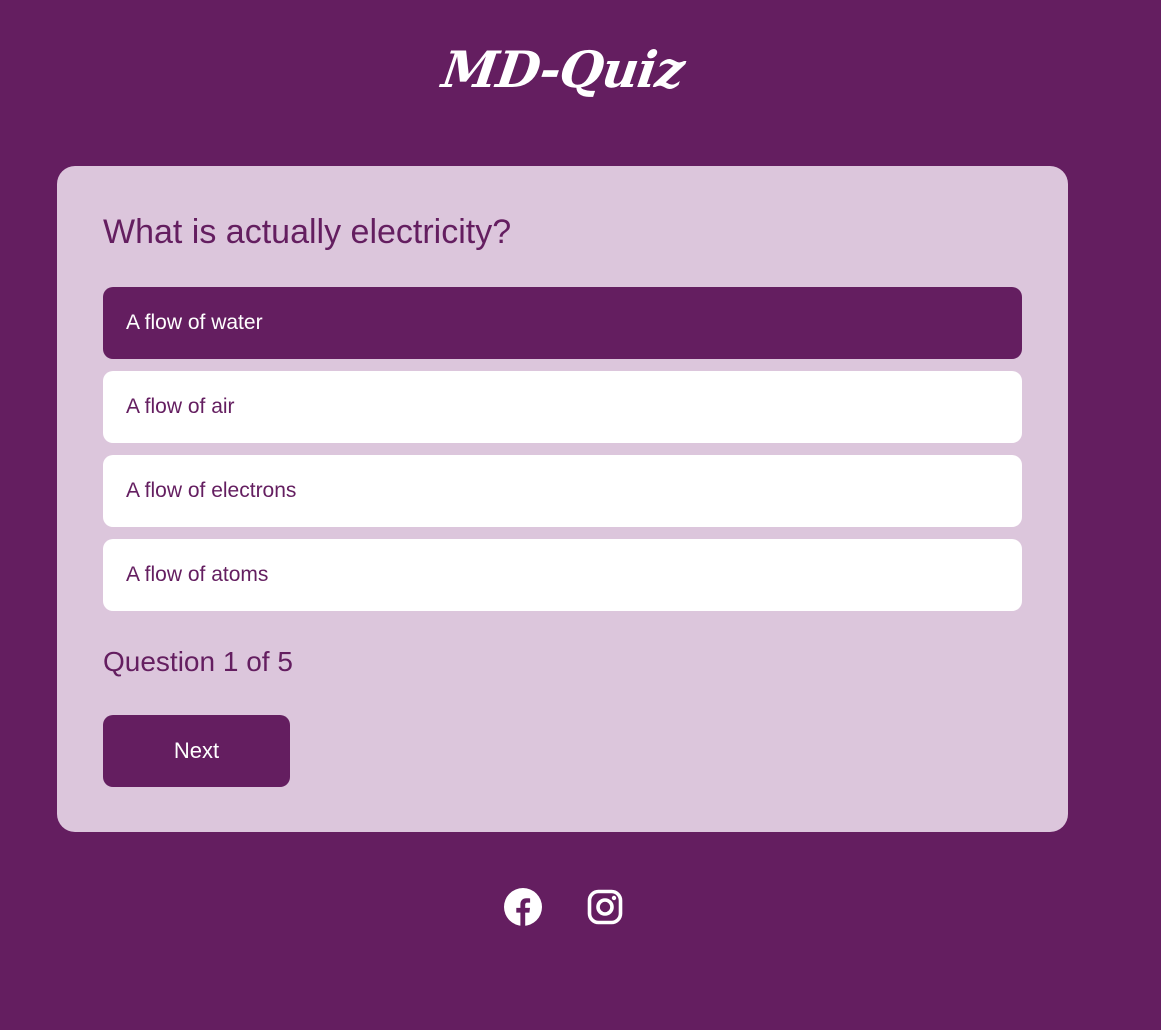  What do you see at coordinates (563, 69) in the screenshot?
I see `app-title: MD-Quiz` at bounding box center [563, 69].